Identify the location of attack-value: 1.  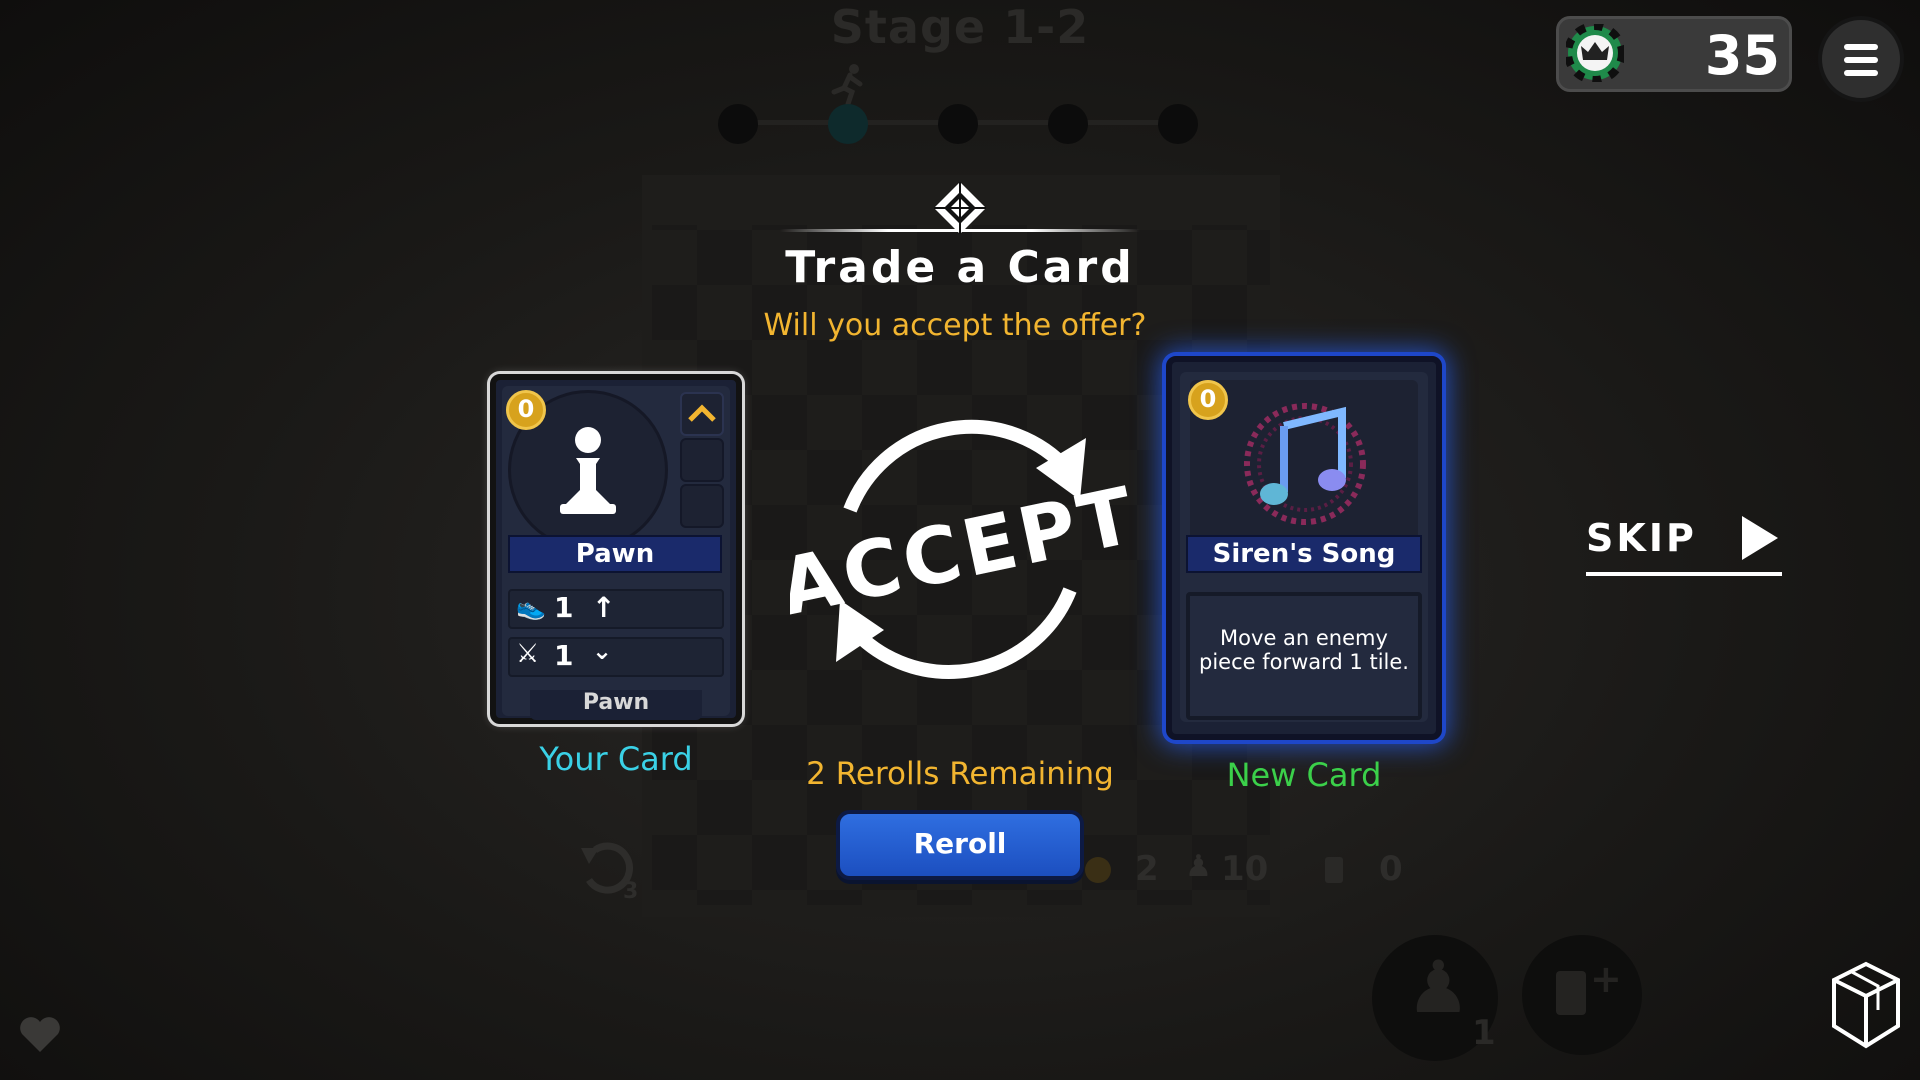
(564, 655).